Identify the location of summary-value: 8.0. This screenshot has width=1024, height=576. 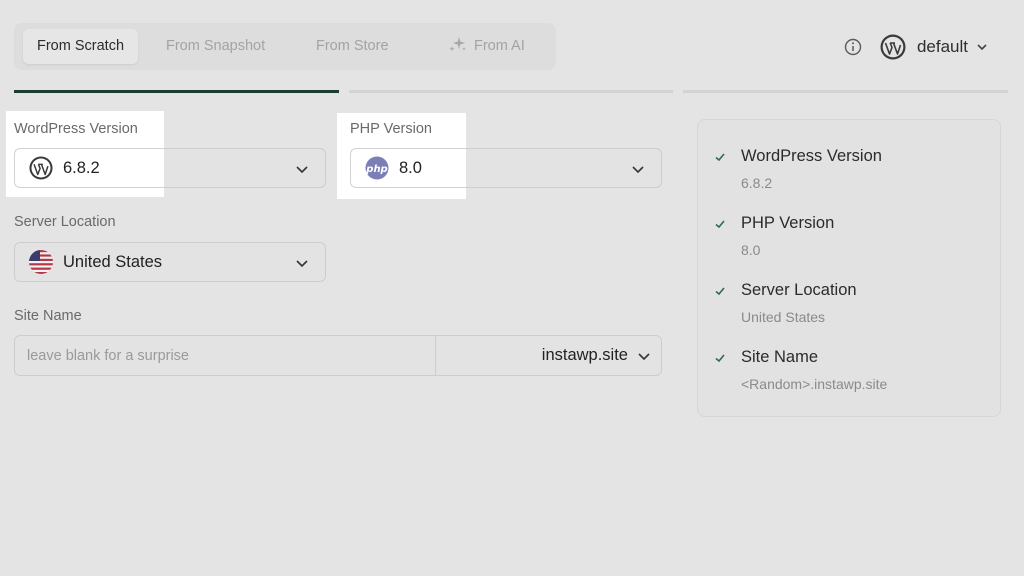
(751, 250).